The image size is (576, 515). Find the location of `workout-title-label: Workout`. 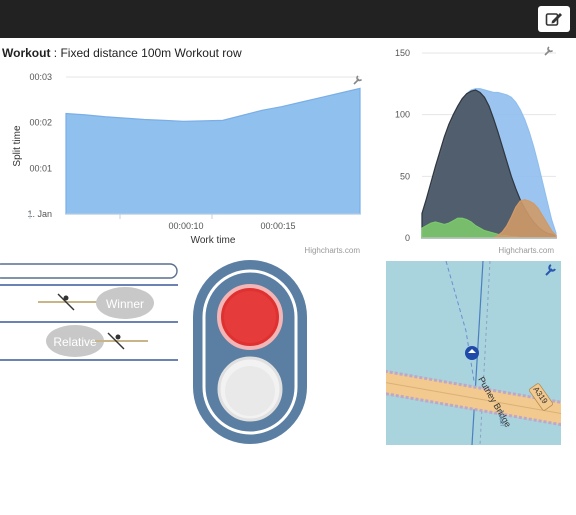

workout-title-label: Workout is located at coordinates (26, 53).